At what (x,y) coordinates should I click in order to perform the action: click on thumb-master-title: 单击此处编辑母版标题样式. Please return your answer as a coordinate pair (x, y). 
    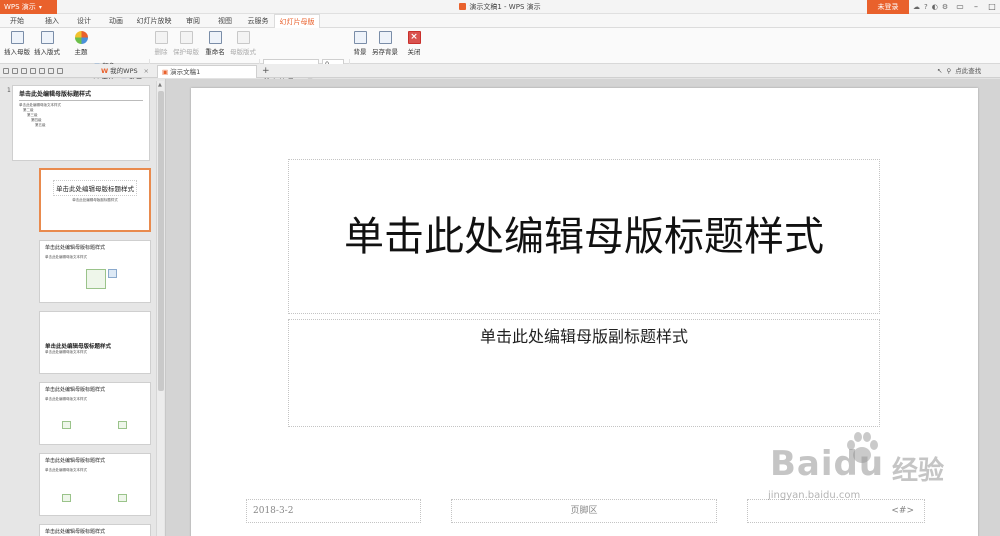
    Looking at the image, I should click on (55, 94).